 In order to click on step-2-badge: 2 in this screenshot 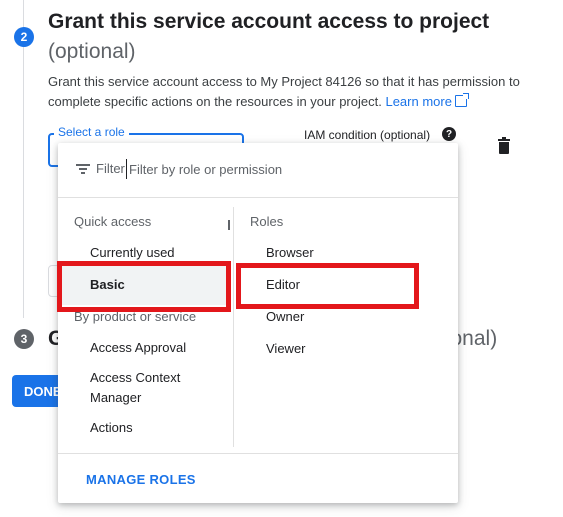, I will do `click(24, 37)`.